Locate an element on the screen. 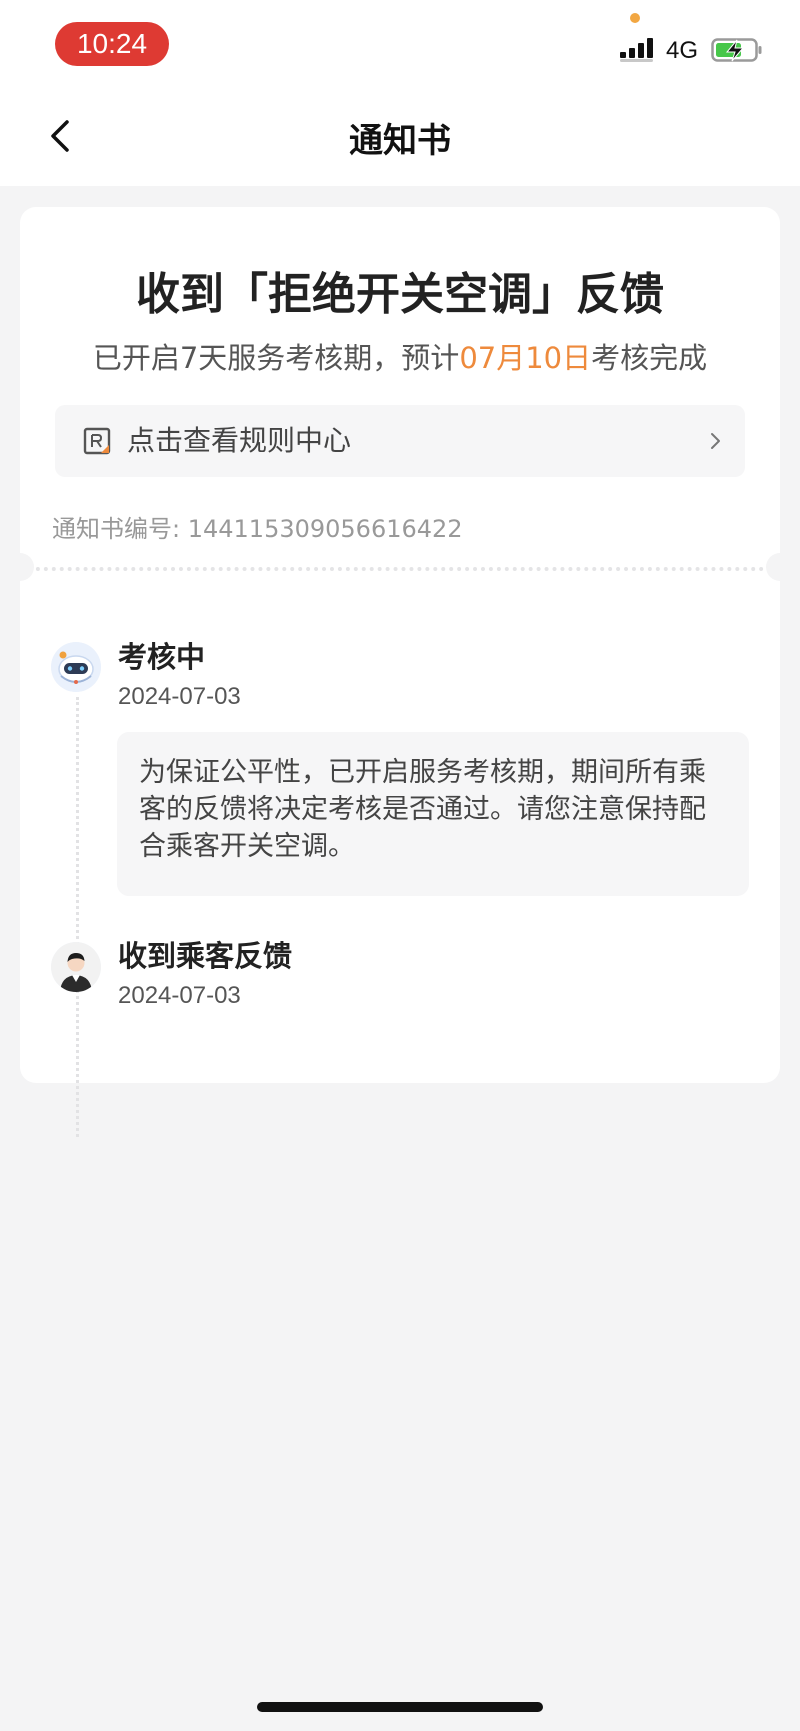  nav-bar: 通知书 is located at coordinates (400, 136).